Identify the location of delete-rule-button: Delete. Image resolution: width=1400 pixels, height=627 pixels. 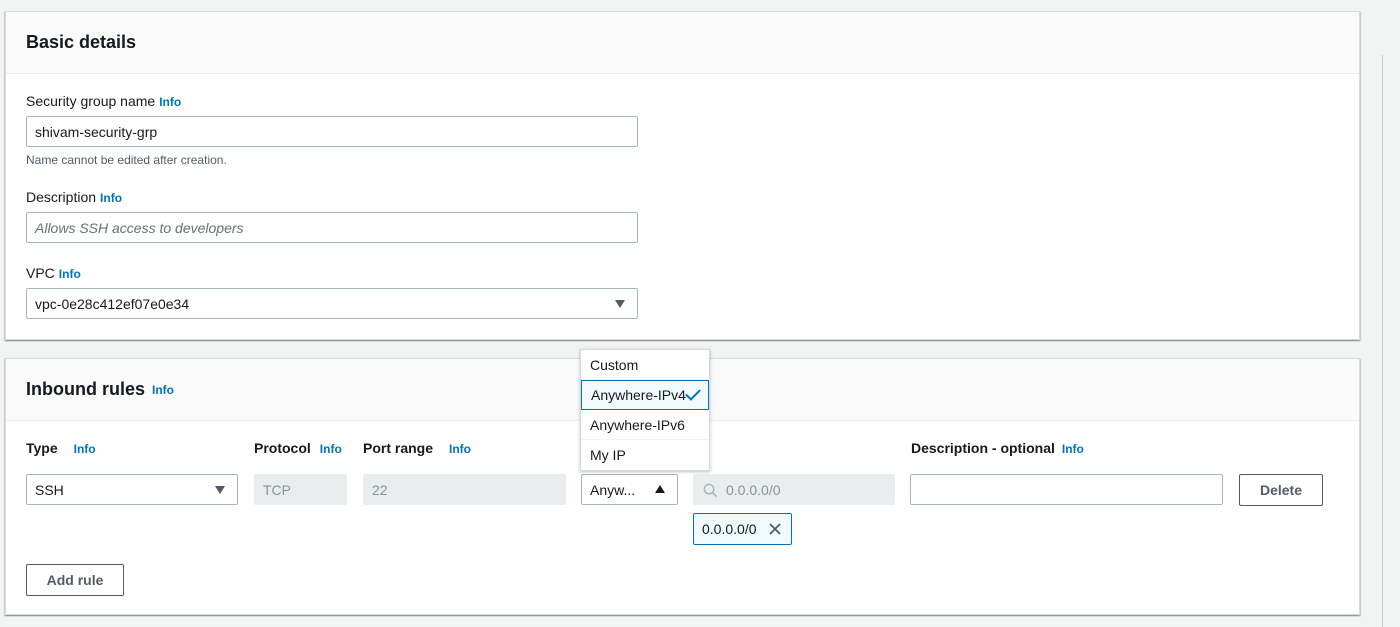
(1281, 490).